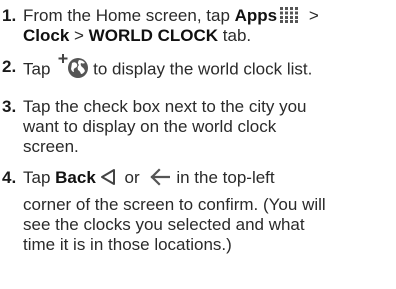 The image size is (396, 289). I want to click on step-2-line-1: Tap to display the world clock list., so click(167, 68).